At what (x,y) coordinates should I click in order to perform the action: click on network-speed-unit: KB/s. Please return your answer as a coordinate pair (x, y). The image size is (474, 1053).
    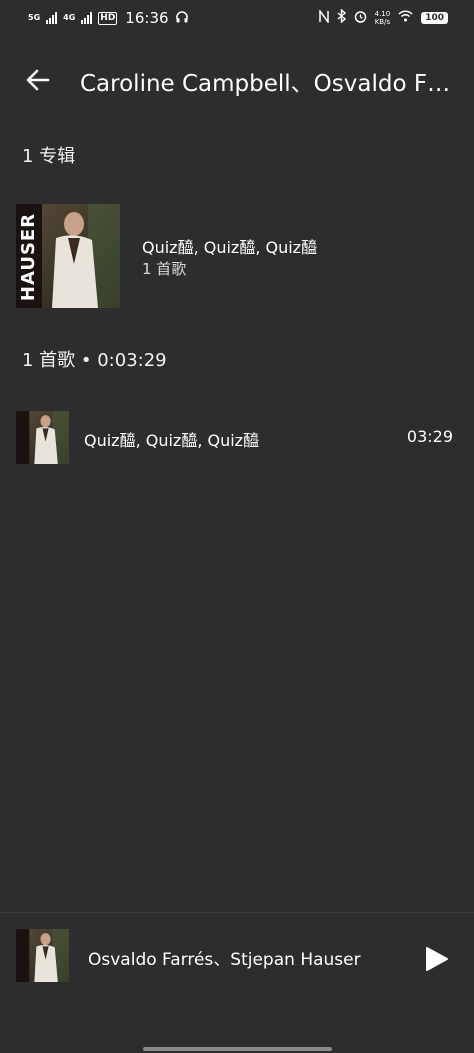
    Looking at the image, I should click on (382, 21).